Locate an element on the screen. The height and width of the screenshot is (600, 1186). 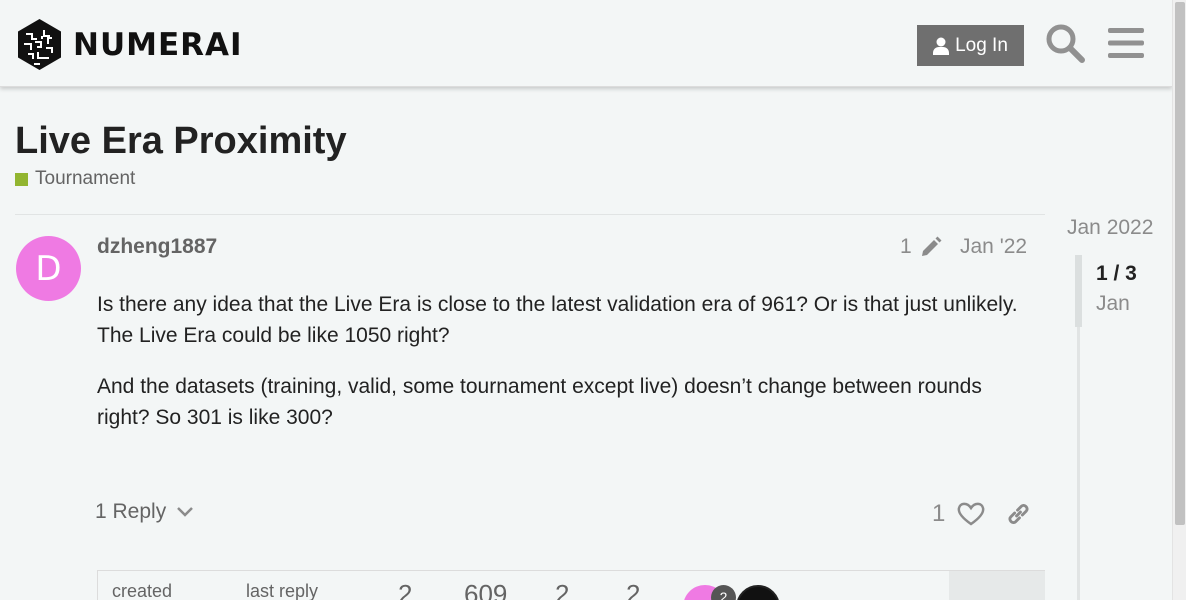
post-date: Jan '22 is located at coordinates (993, 247).